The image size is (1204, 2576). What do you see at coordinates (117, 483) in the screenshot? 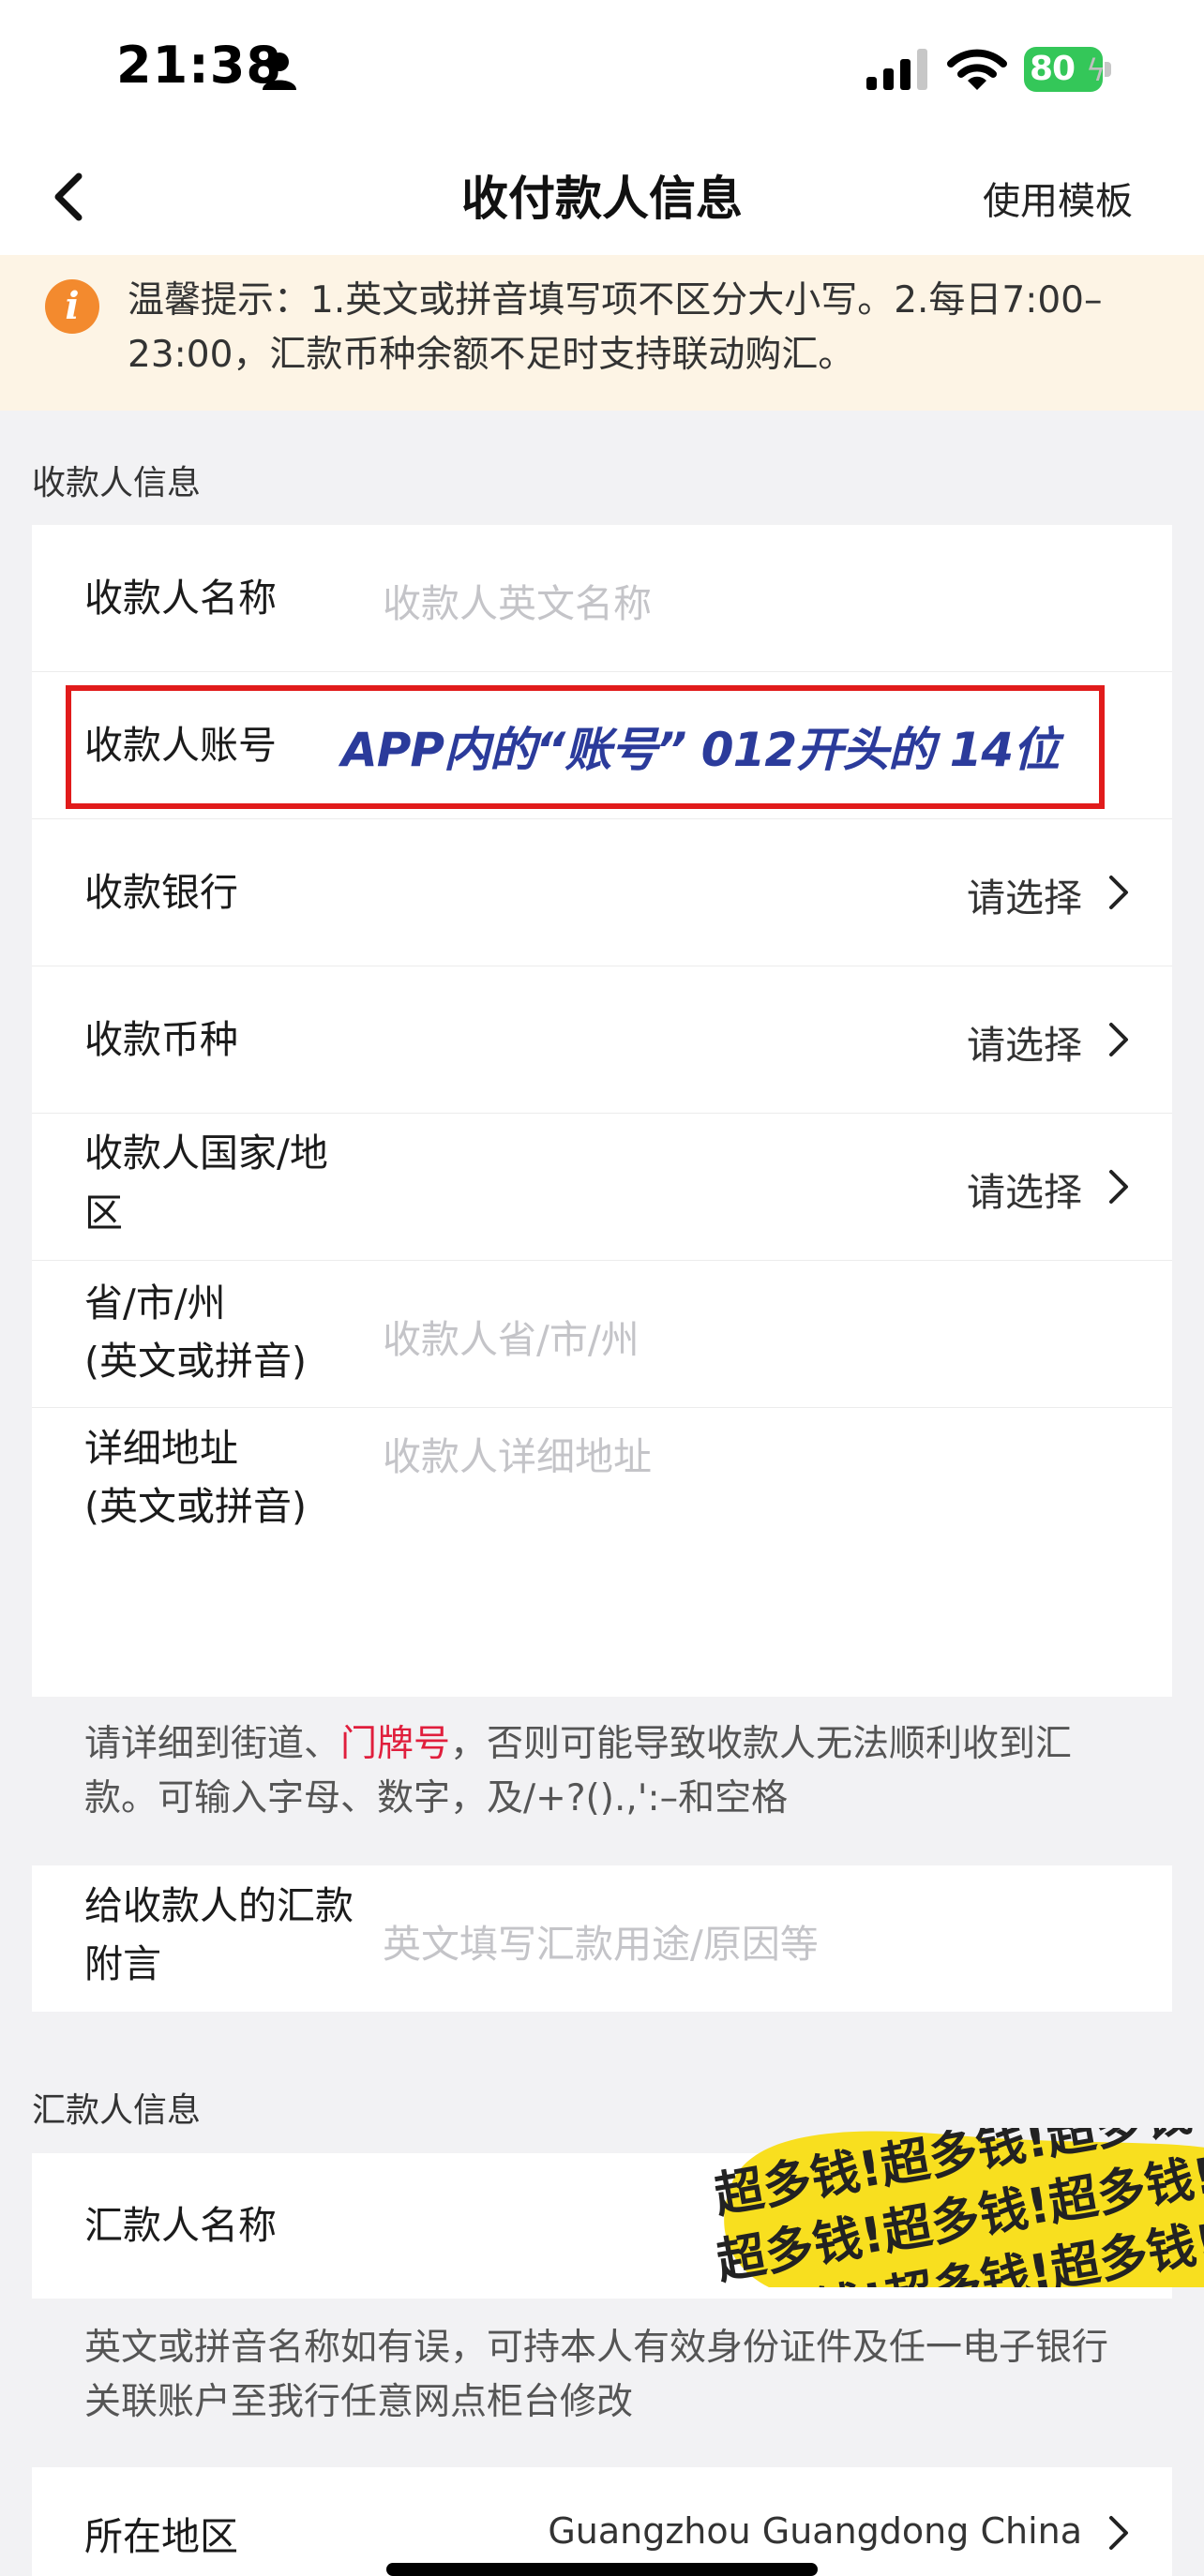
I see `payee-section-heading: 收款人信息` at bounding box center [117, 483].